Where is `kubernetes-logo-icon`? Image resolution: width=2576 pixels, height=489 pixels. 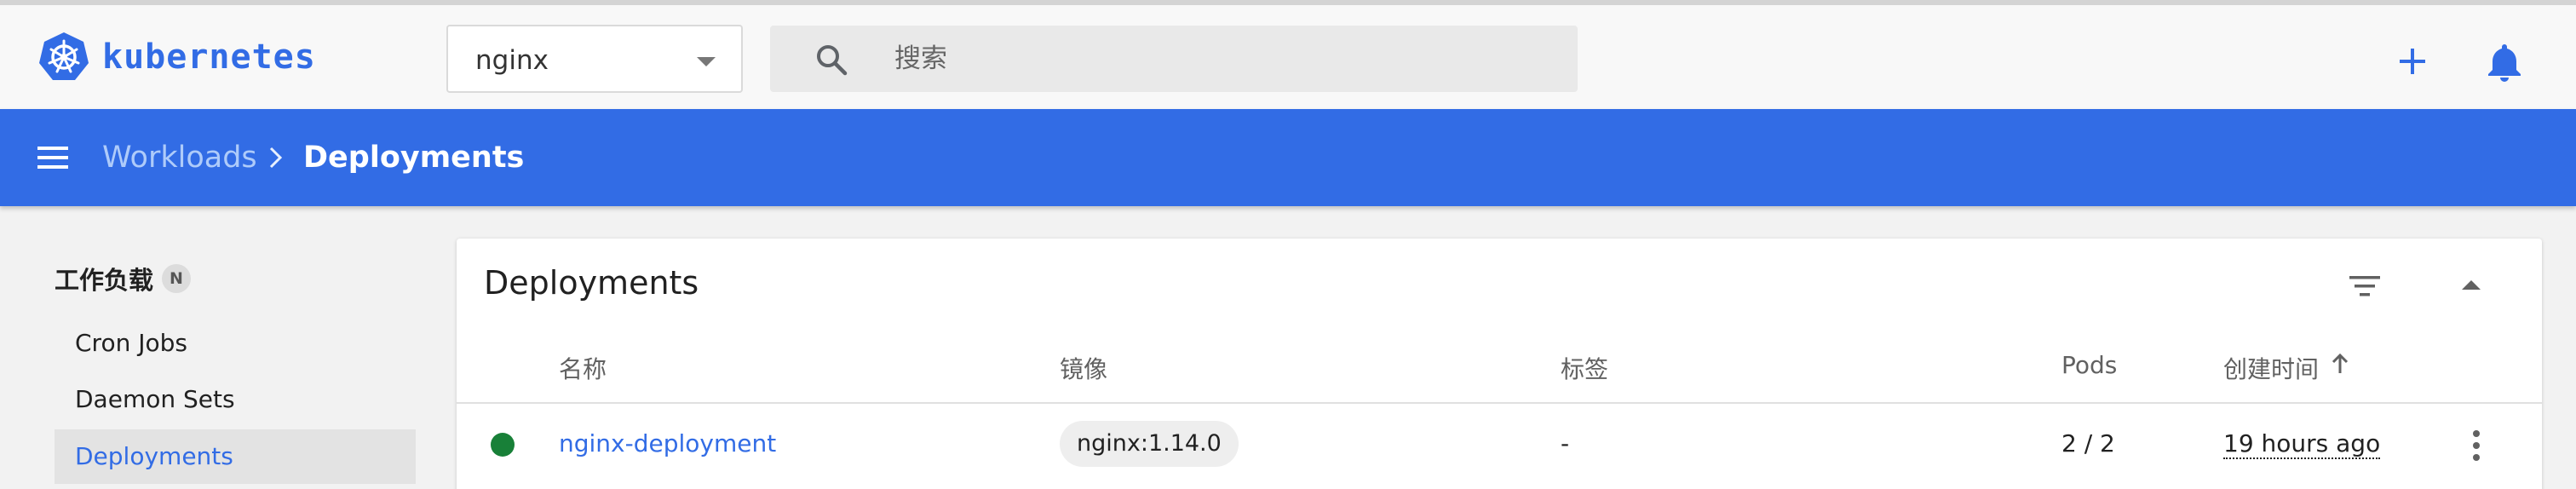
kubernetes-logo-icon is located at coordinates (64, 57).